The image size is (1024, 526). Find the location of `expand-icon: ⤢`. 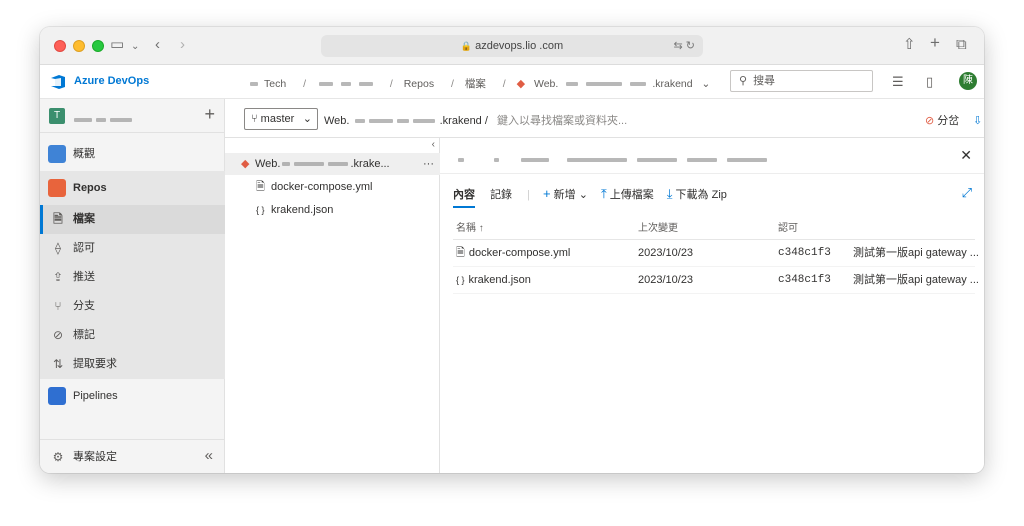

expand-icon: ⤢ is located at coordinates (967, 193).